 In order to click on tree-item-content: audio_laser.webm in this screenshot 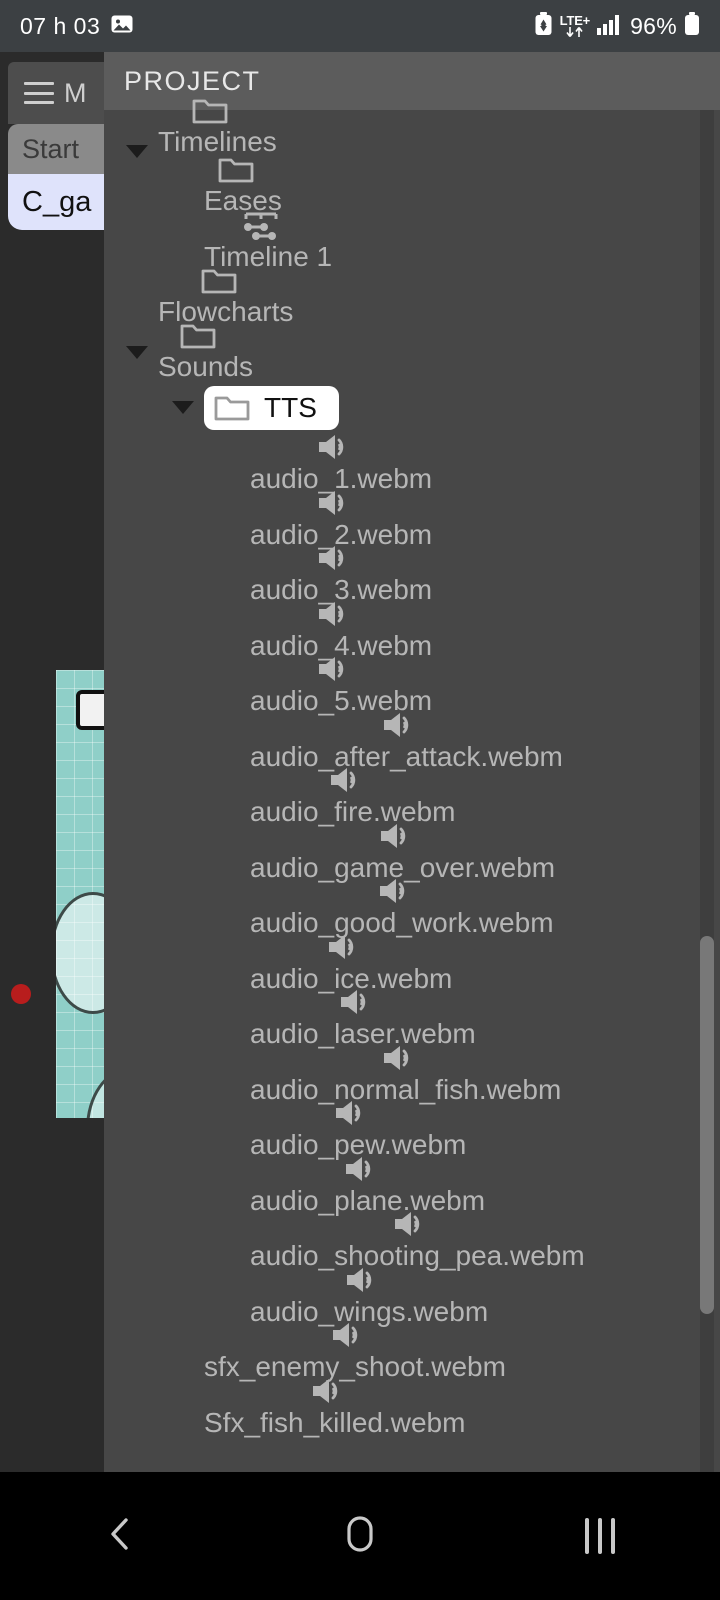, I will do `click(363, 1018)`.